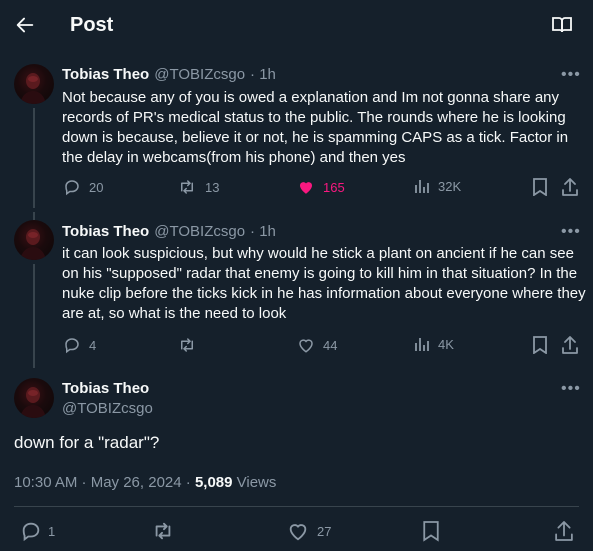 This screenshot has height=551, width=593. What do you see at coordinates (79, 345) in the screenshot?
I see `reply-button: 4` at bounding box center [79, 345].